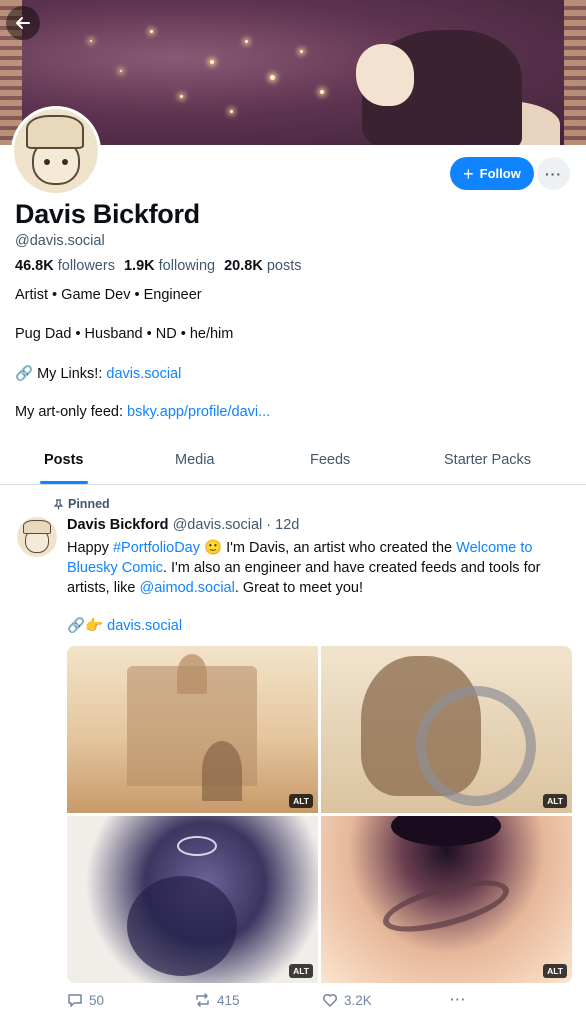 The width and height of the screenshot is (586, 1024). I want to click on post-link-line: 🔗👉 davis.social, so click(124, 625).